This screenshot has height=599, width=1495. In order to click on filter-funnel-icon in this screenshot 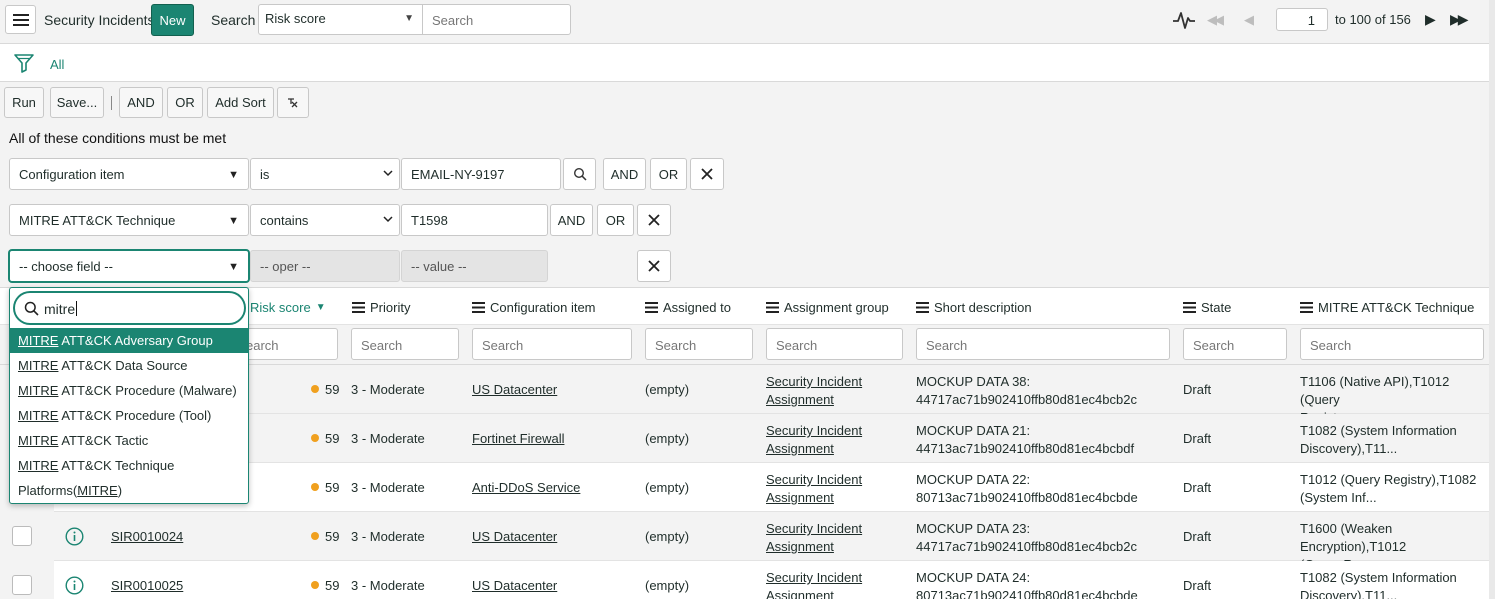, I will do `click(24, 63)`.